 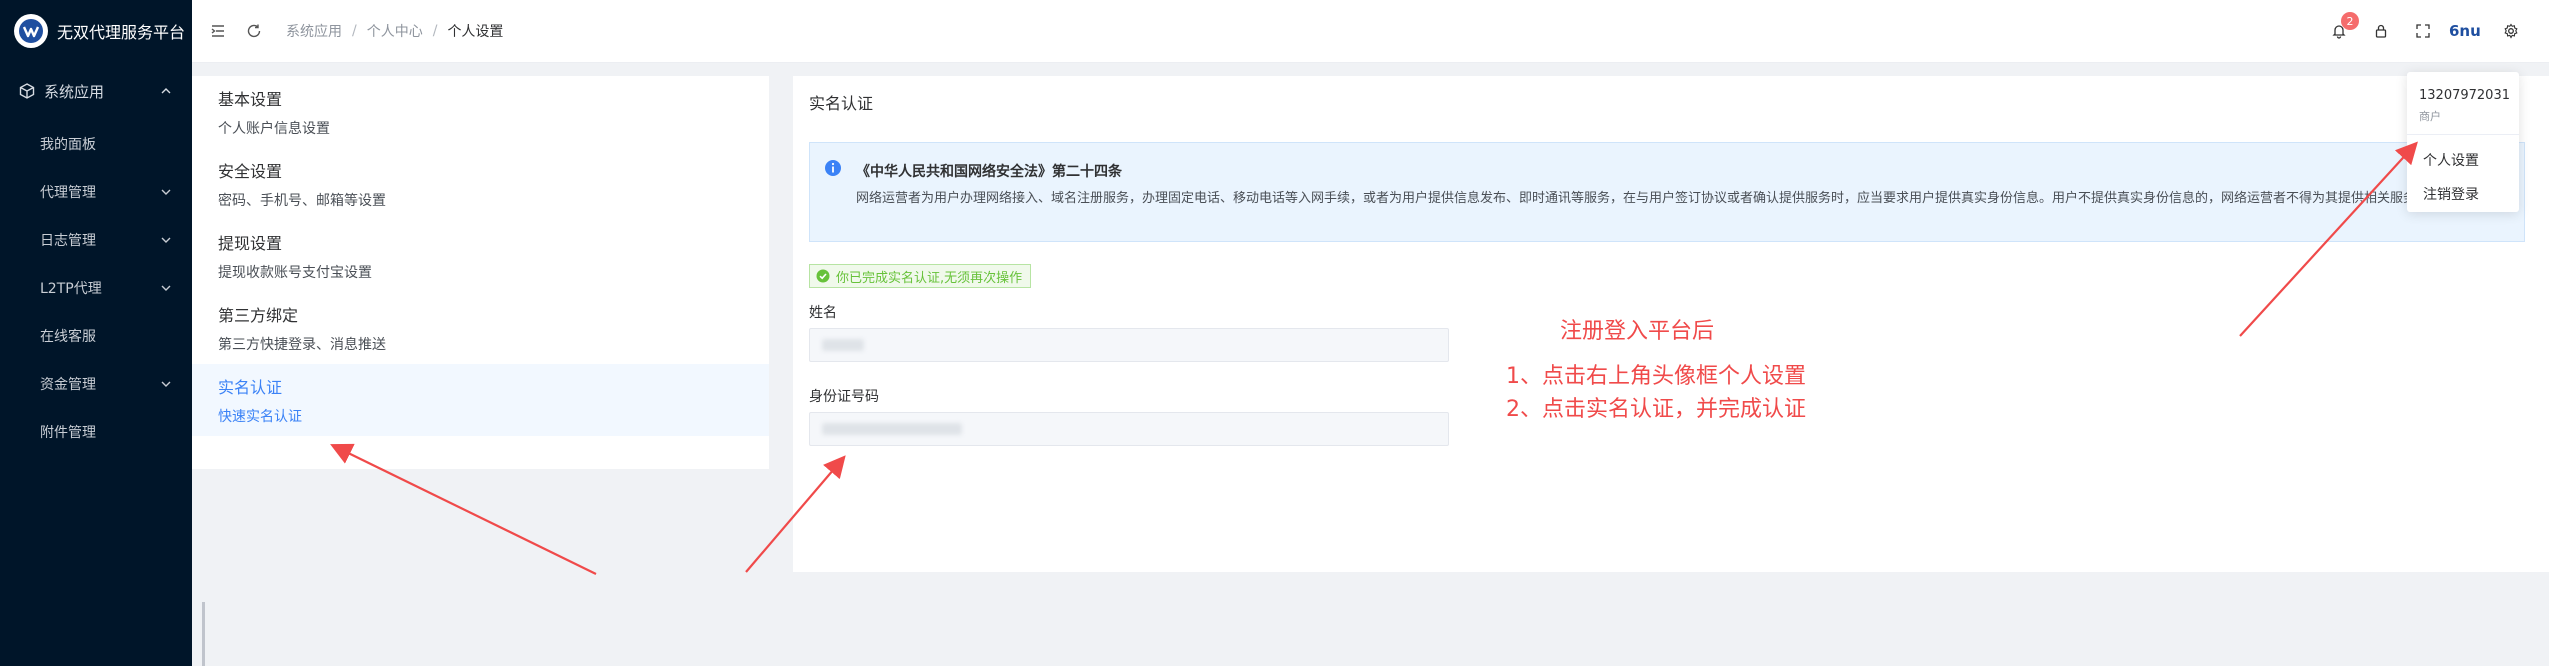 I want to click on settings-item-desc: 提现收款账号支付宝设置, so click(x=295, y=273).